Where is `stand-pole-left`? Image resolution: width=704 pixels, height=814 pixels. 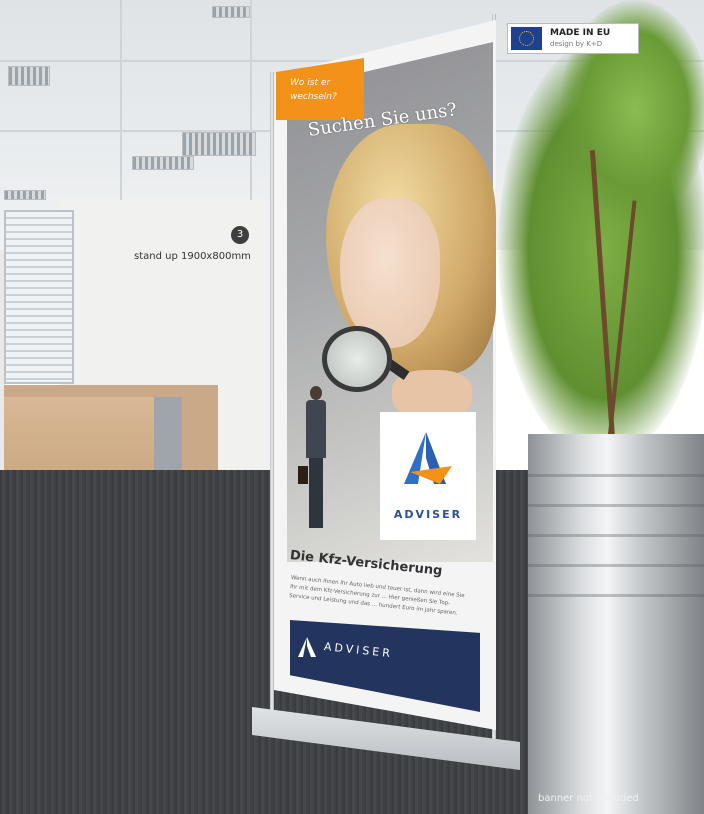
stand-pole-left is located at coordinates (272, 392).